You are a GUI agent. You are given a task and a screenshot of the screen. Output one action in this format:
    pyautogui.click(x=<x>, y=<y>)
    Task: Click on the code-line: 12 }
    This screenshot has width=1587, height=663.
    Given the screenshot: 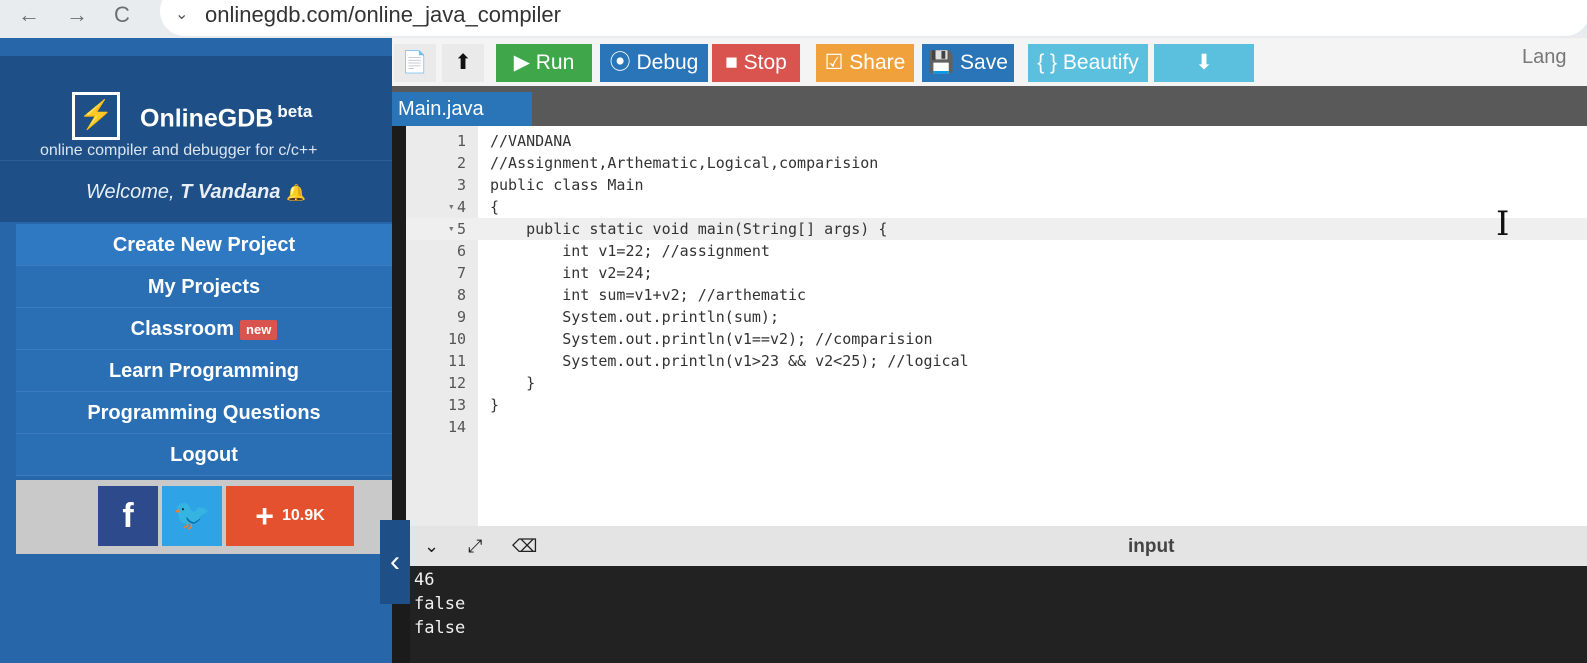 What is the action you would take?
    pyautogui.click(x=996, y=383)
    